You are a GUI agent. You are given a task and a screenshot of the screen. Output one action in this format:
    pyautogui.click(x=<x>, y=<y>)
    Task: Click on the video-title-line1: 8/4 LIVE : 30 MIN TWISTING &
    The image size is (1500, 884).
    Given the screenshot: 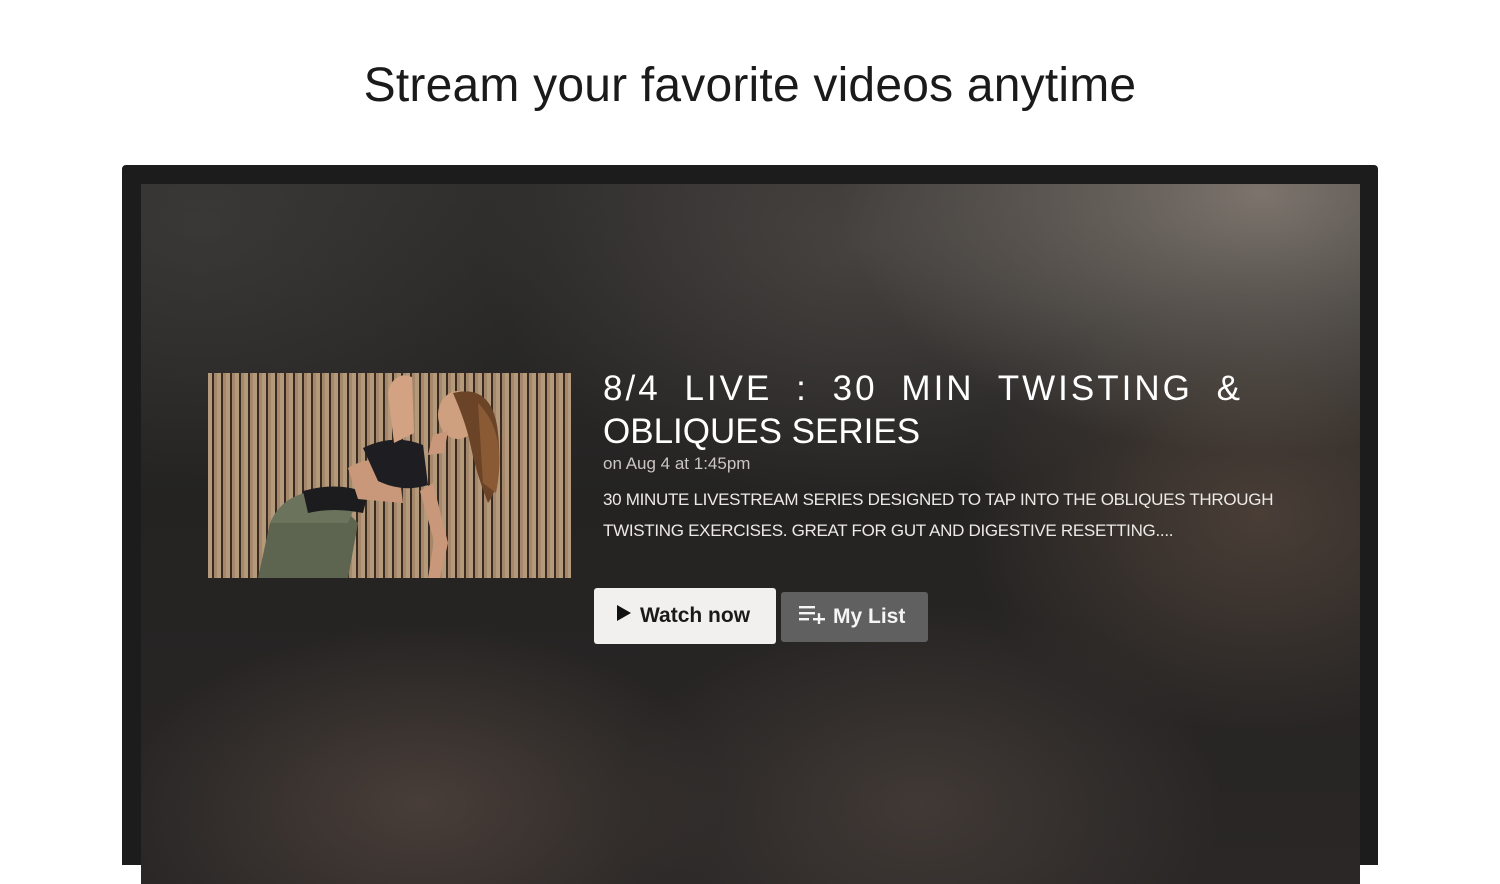 What is the action you would take?
    pyautogui.click(x=923, y=388)
    